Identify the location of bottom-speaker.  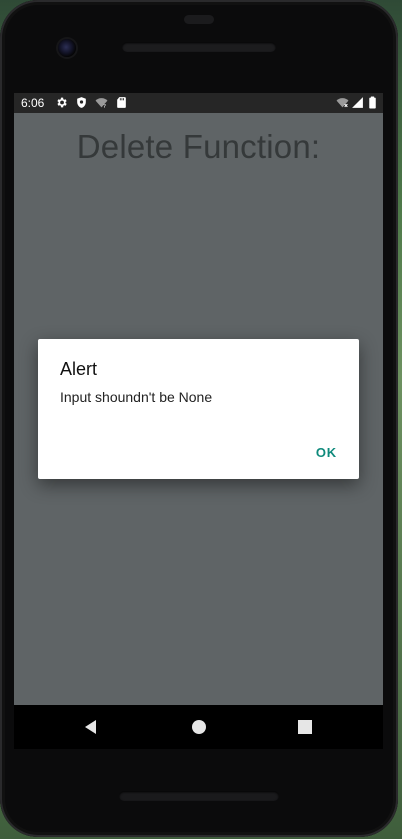
(199, 796).